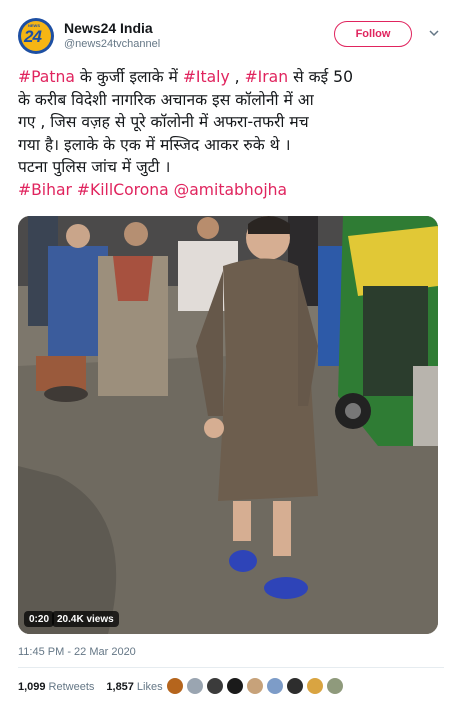 The width and height of the screenshot is (462, 710). Describe the element at coordinates (72, 687) in the screenshot. I see `retweets-label: Retweets` at that location.